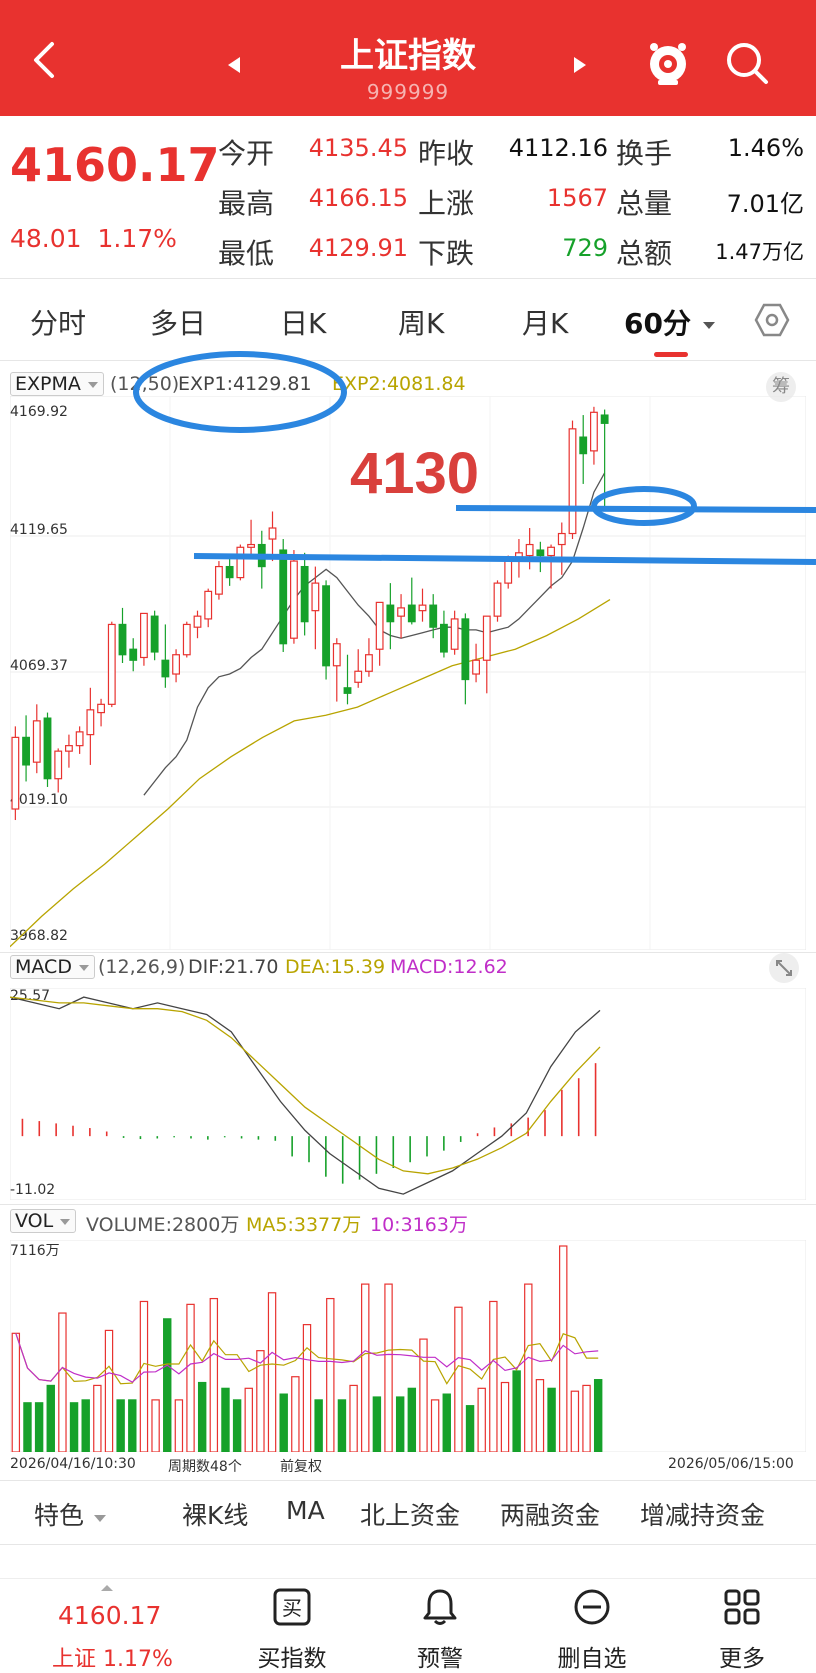 The height and width of the screenshot is (1673, 816). What do you see at coordinates (137, 238) in the screenshot?
I see `change-percent: 1.17%` at bounding box center [137, 238].